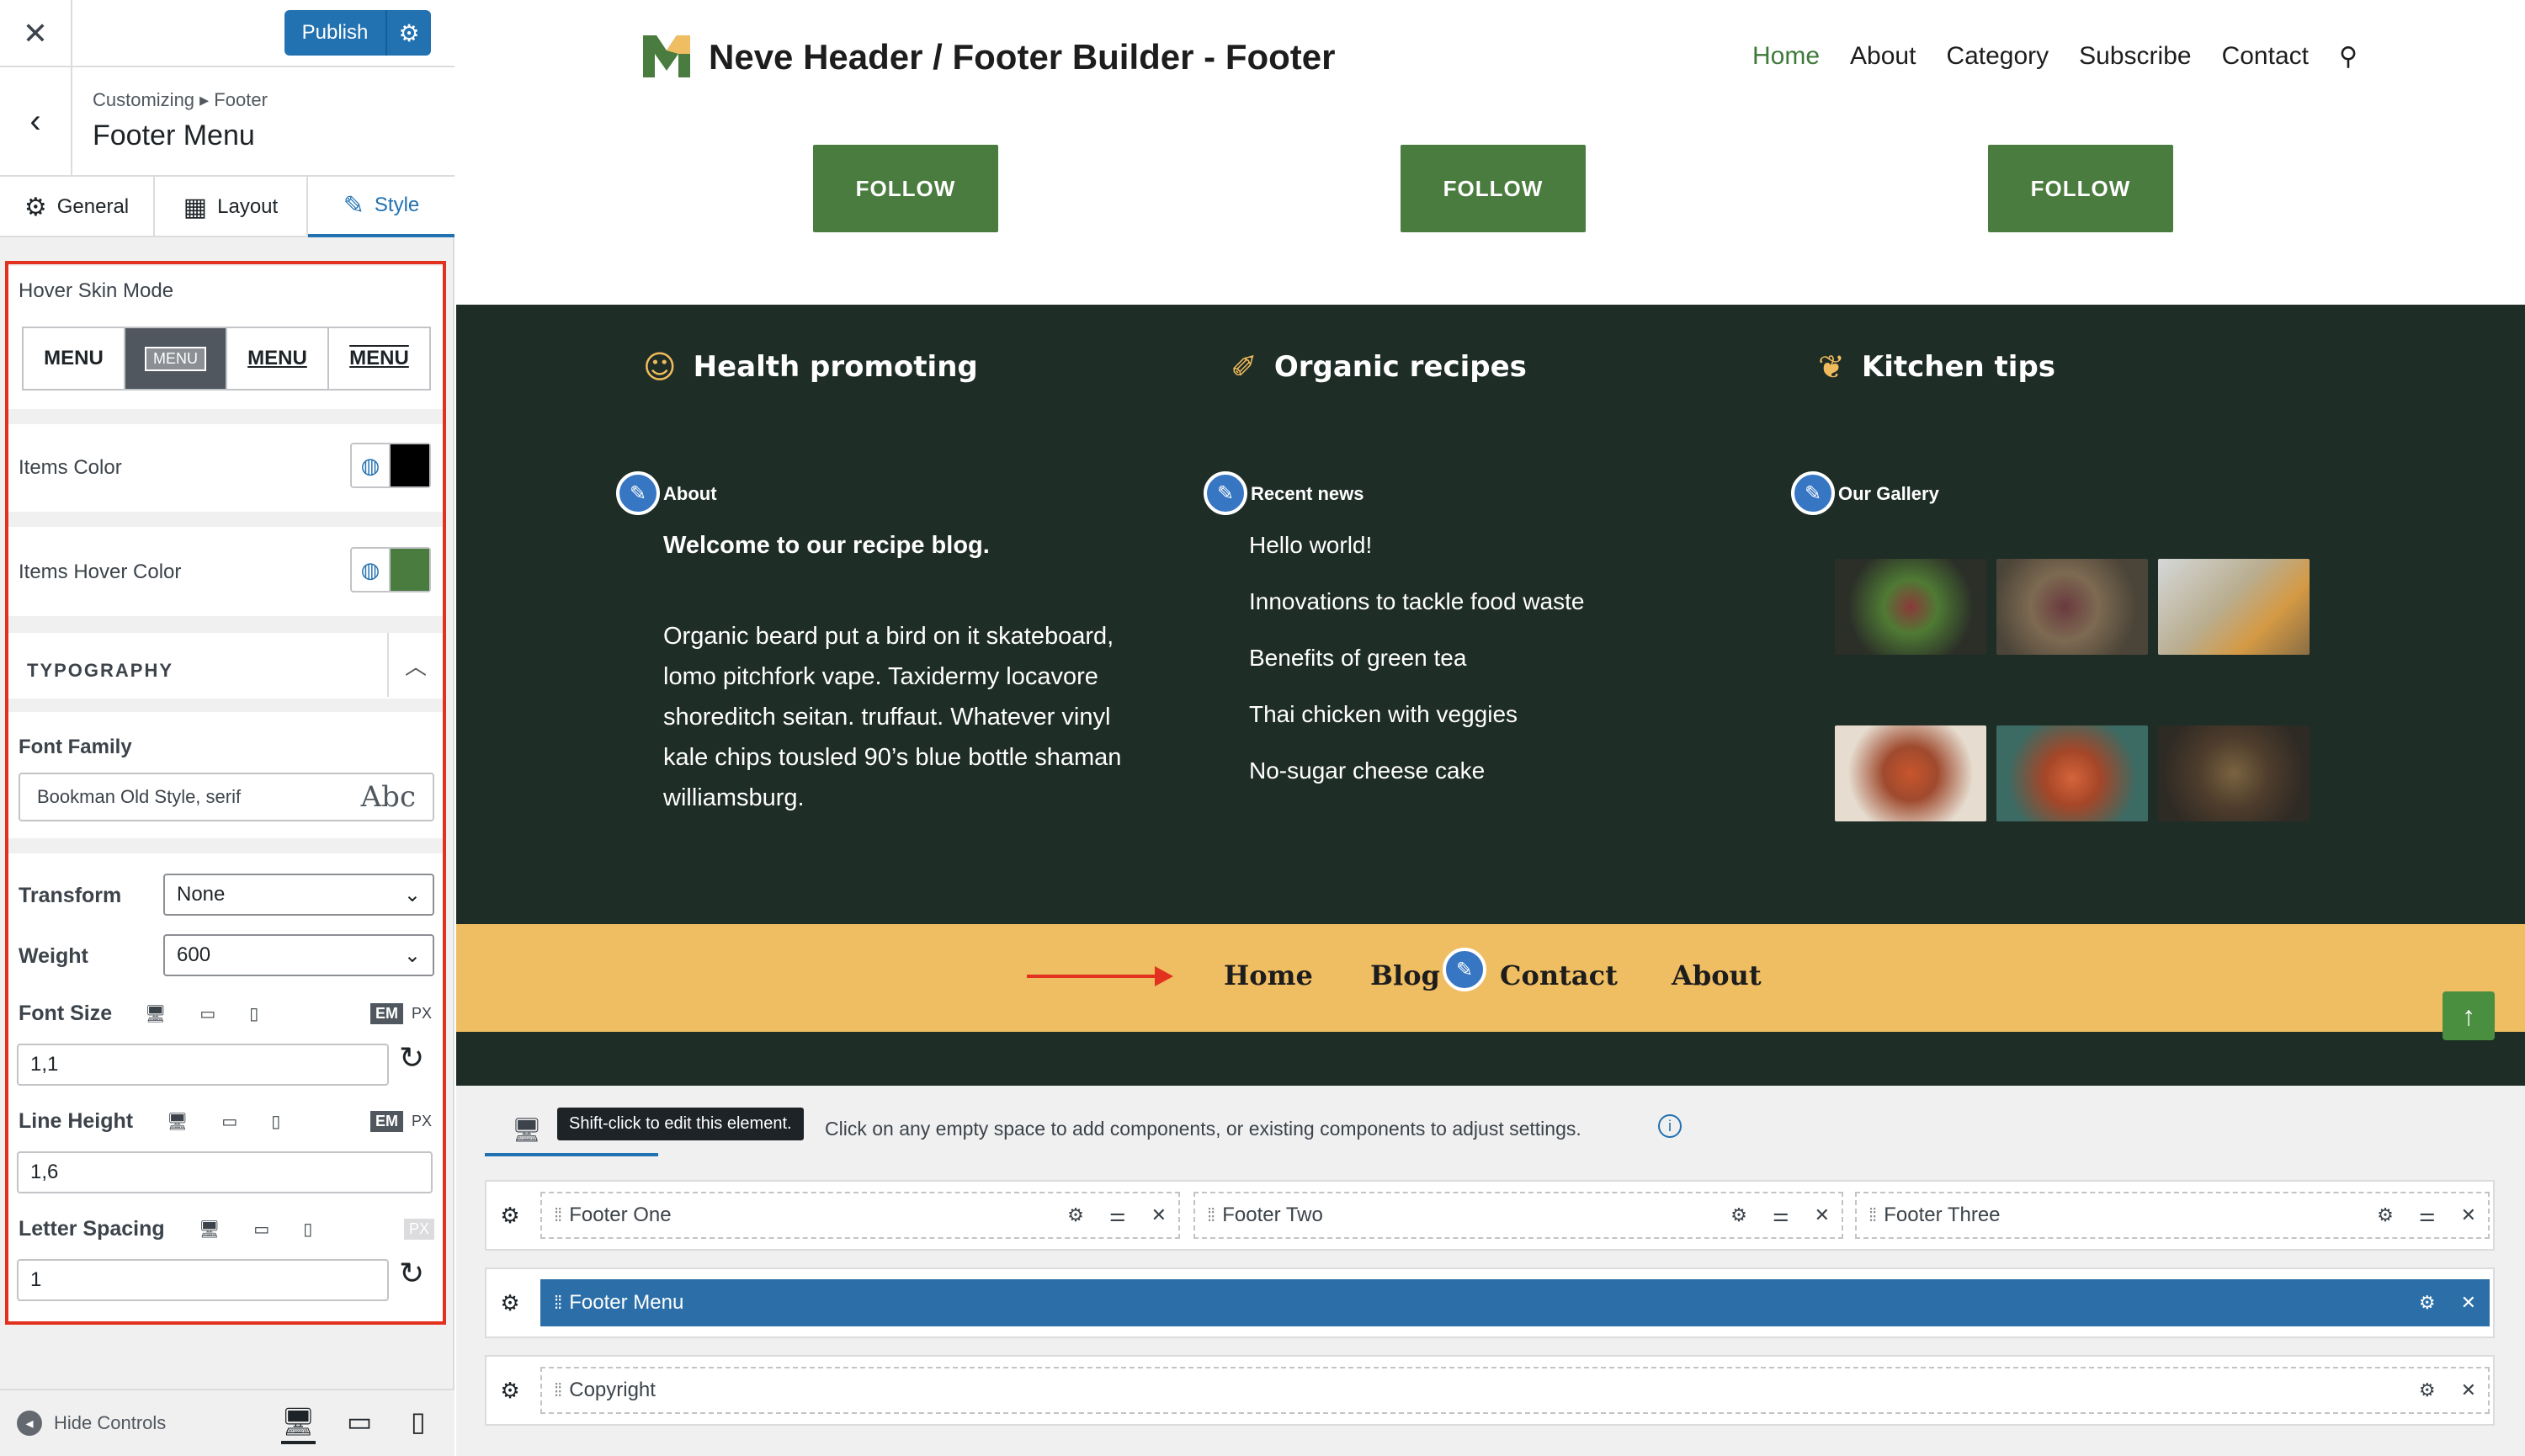  Describe the element at coordinates (1883, 57) in the screenshot. I see `nav-item-about: About` at that location.